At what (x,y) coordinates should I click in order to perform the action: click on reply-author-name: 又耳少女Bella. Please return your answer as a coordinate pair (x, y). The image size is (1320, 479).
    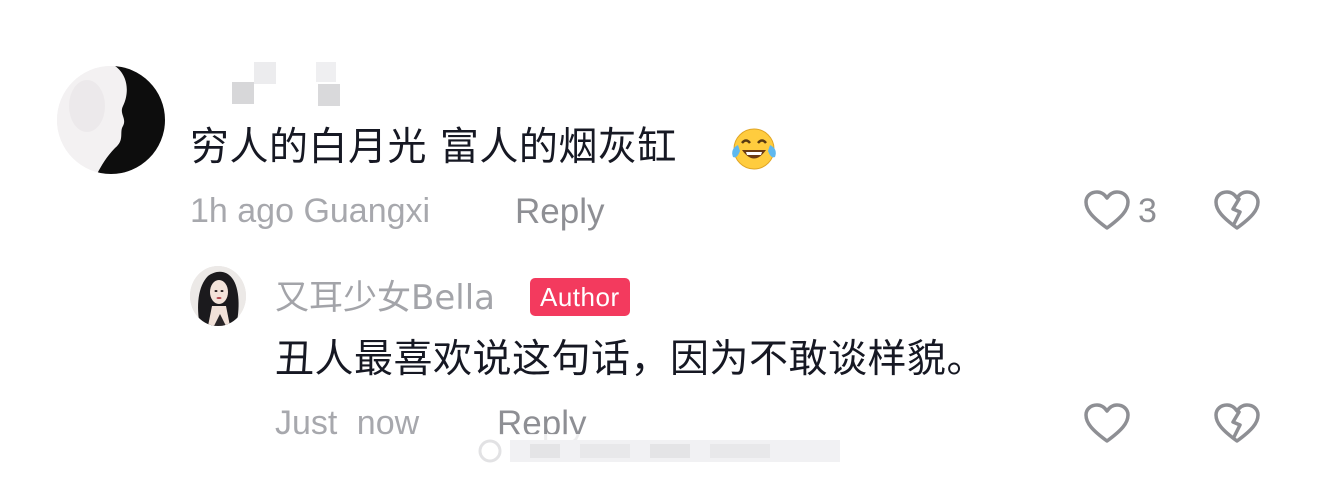
    Looking at the image, I should click on (385, 298).